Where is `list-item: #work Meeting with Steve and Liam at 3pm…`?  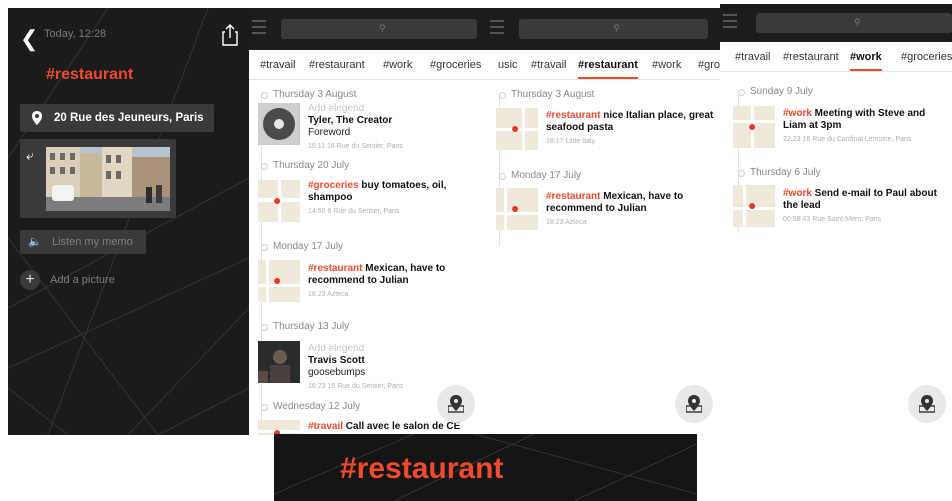
list-item: #work Meeting with Steve and Liam at 3pm… is located at coordinates (866, 127).